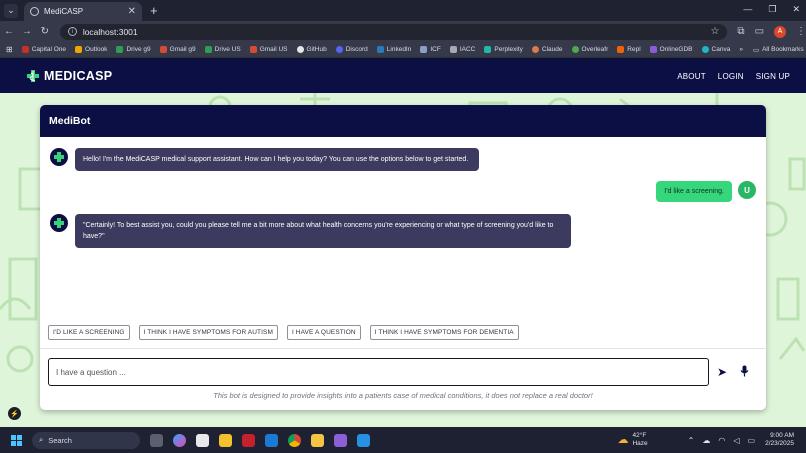 This screenshot has width=806, height=453. I want to click on replit-icon, so click(621, 49).